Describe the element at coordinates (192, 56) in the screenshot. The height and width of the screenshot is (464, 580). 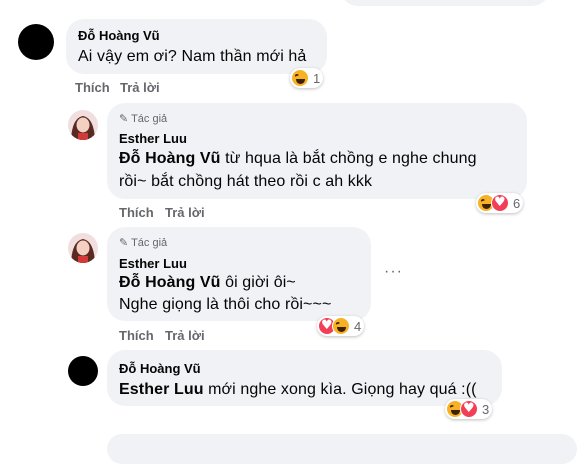
I see `comment-text: Ai vậy em ơi? Nam thần mới hả` at that location.